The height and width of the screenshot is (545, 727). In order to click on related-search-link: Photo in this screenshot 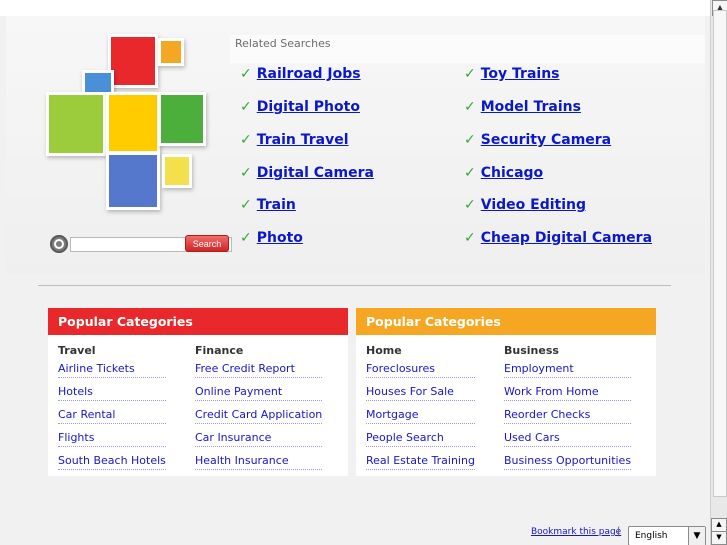, I will do `click(280, 238)`.